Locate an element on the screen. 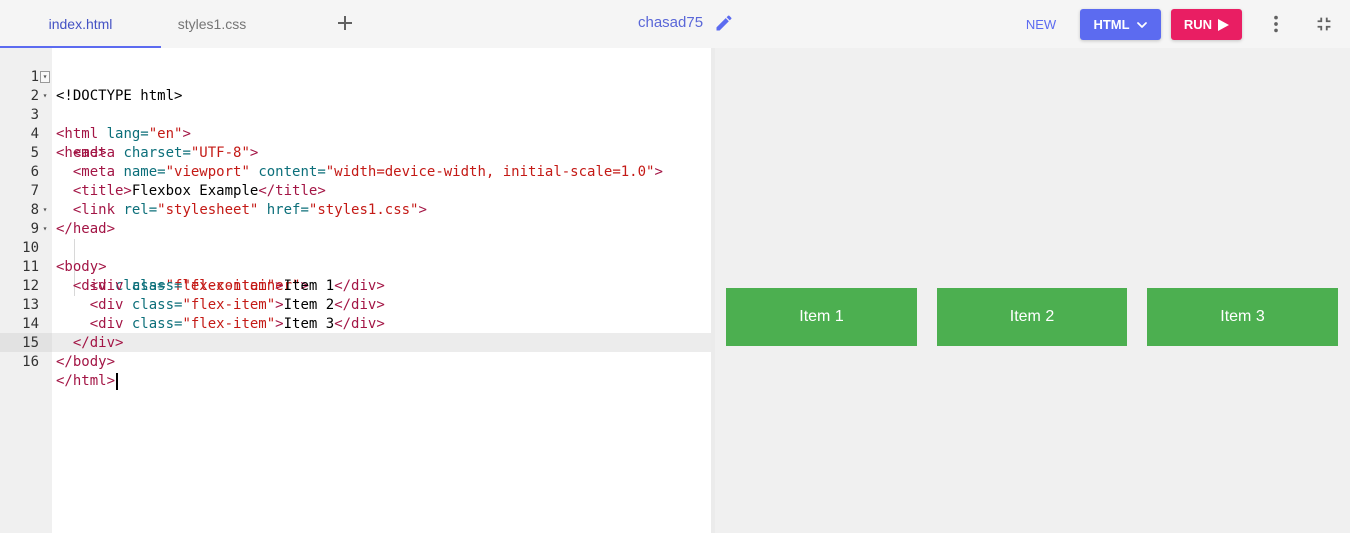 This screenshot has height=533, width=1365. new-button-label: NEW is located at coordinates (1041, 24).